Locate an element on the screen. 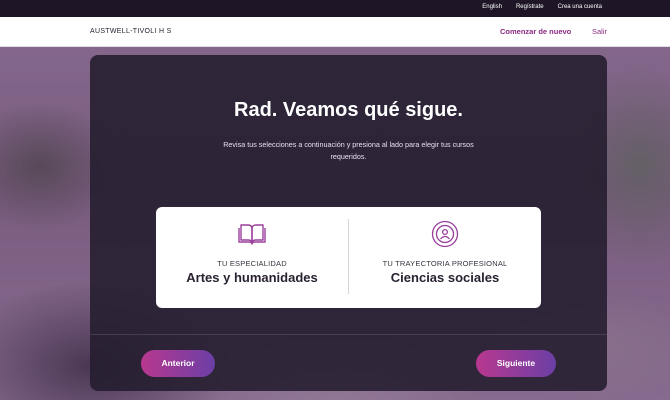  major-value: Artes y humanidades is located at coordinates (252, 277).